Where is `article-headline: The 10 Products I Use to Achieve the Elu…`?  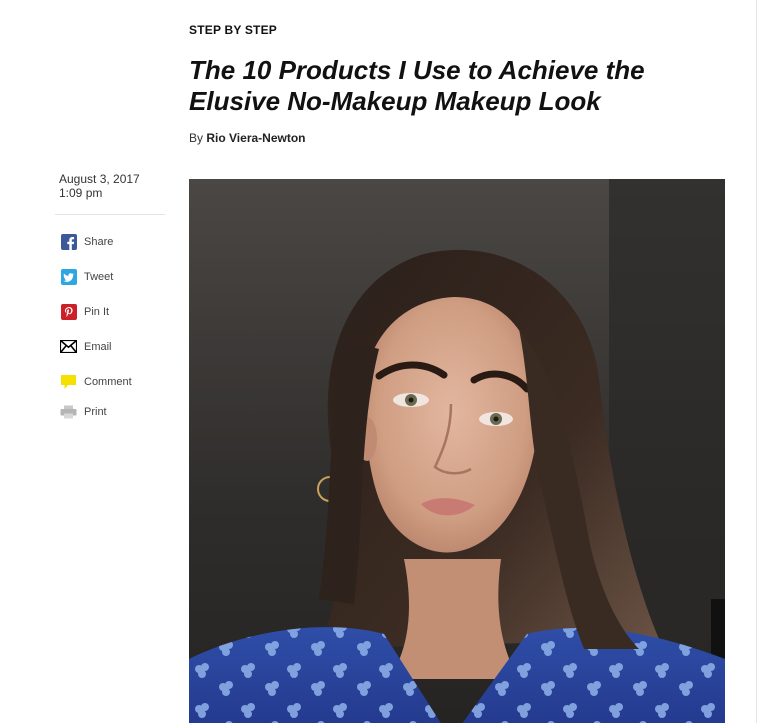 article-headline: The 10 Products I Use to Achieve the Elu… is located at coordinates (417, 85).